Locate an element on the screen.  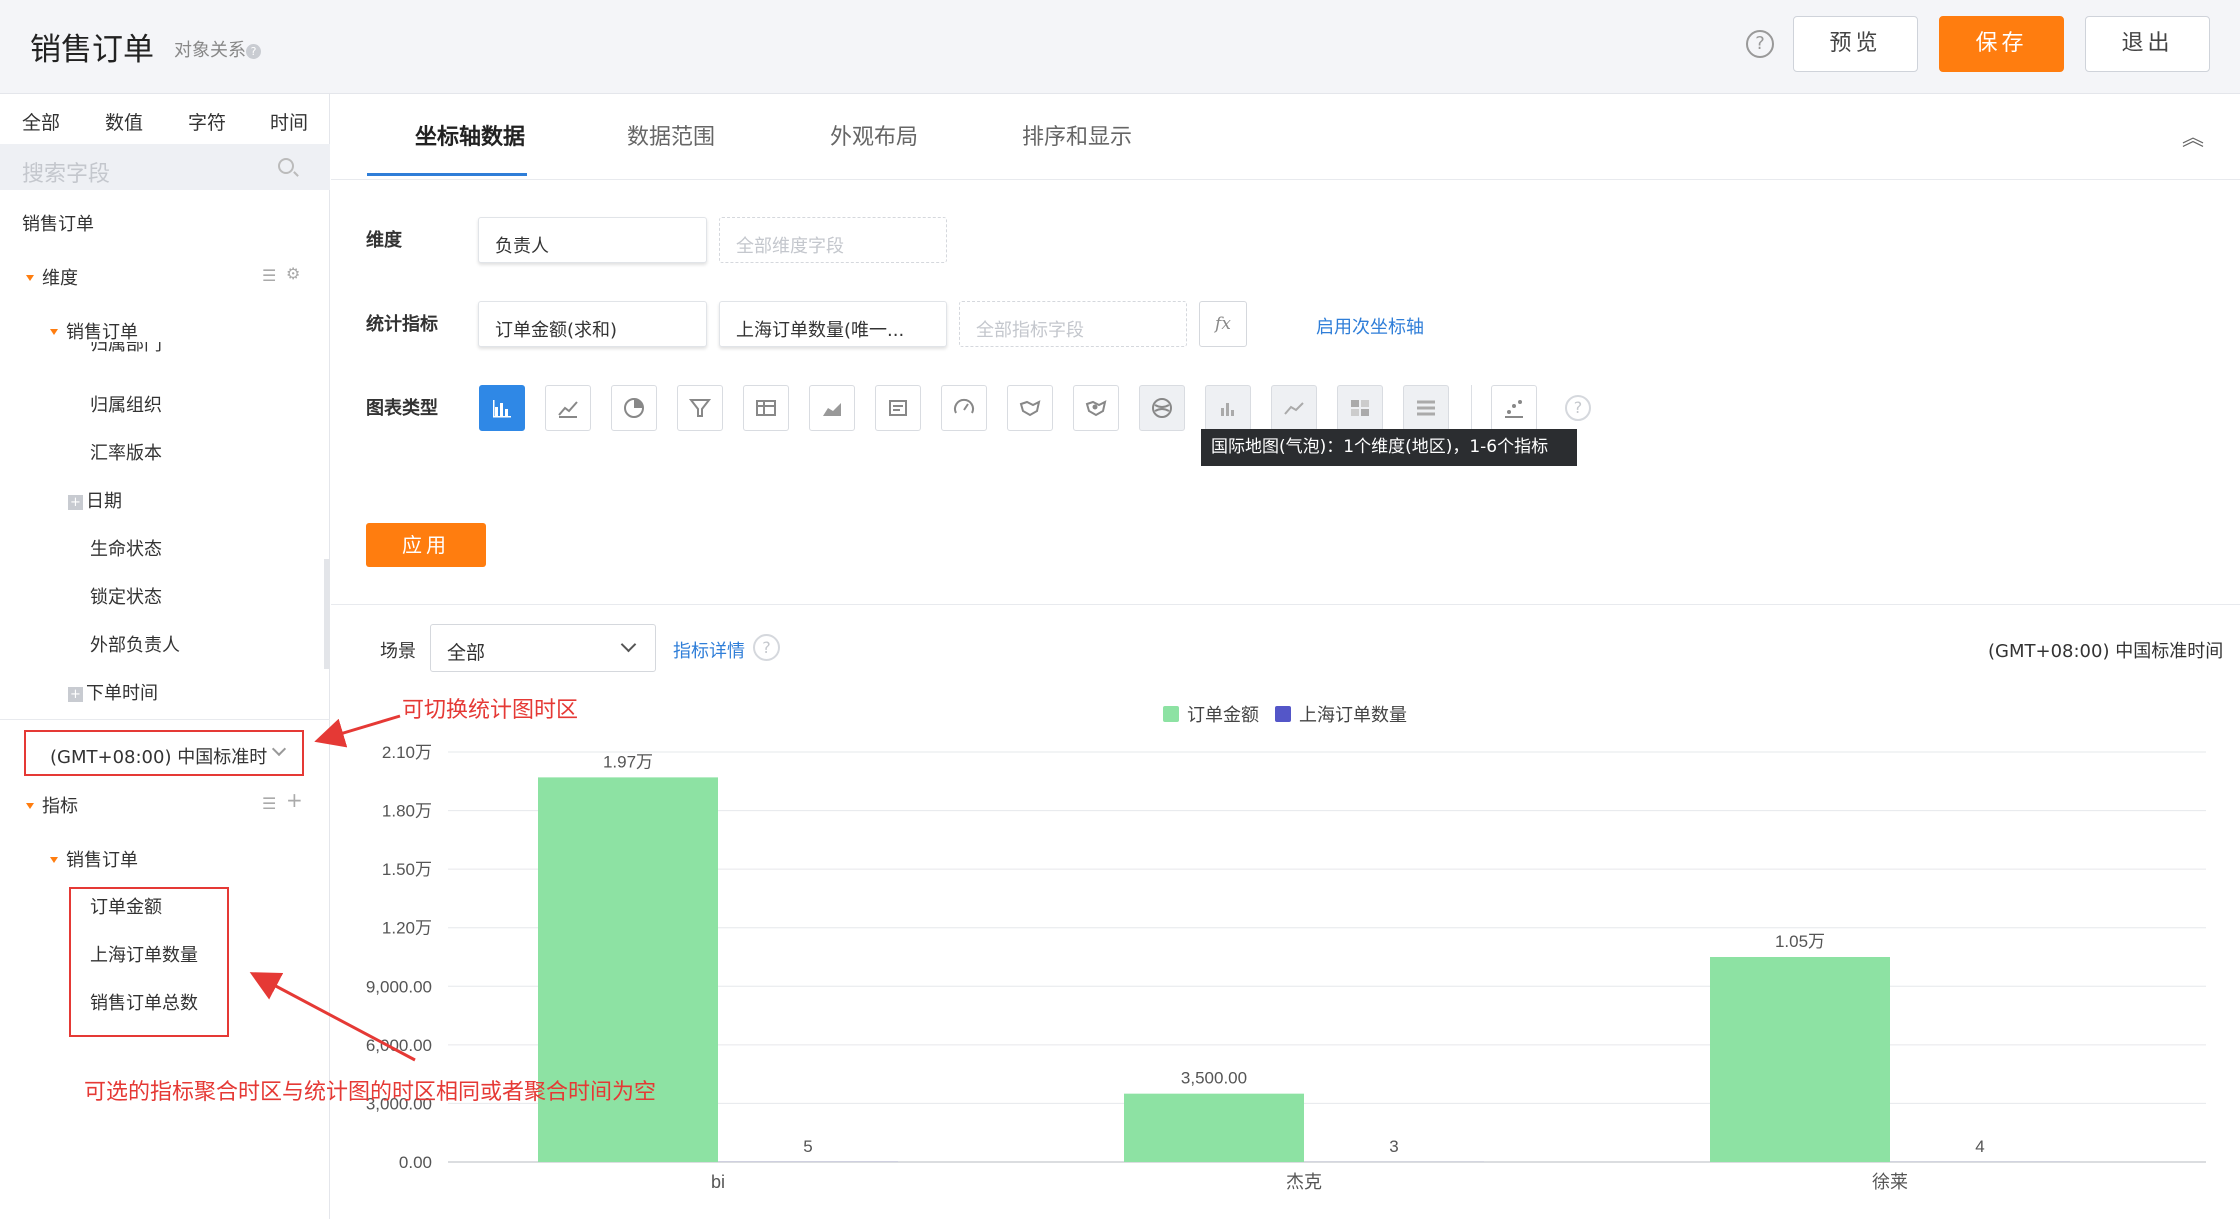
legend-item: 订单金额 is located at coordinates (1223, 715).